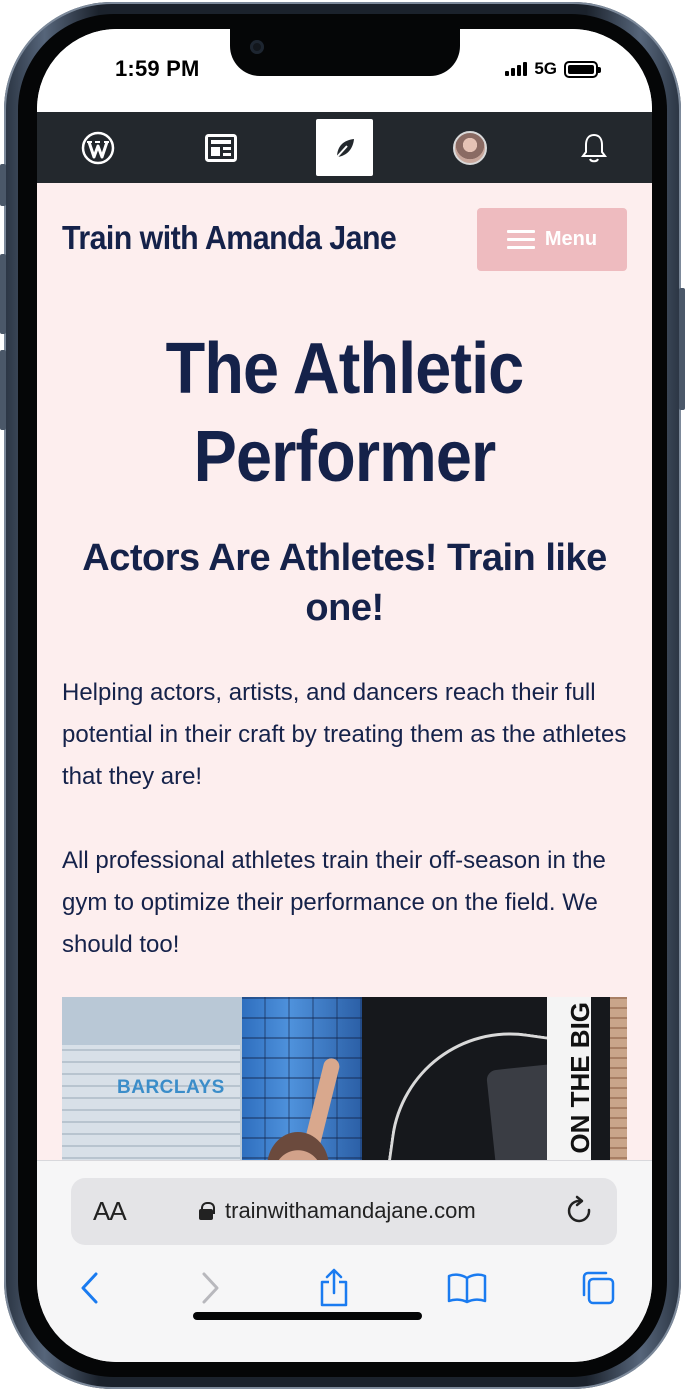 This screenshot has height=1391, width=685. What do you see at coordinates (345, 457) in the screenshot?
I see `hero-title-line2: Performer` at bounding box center [345, 457].